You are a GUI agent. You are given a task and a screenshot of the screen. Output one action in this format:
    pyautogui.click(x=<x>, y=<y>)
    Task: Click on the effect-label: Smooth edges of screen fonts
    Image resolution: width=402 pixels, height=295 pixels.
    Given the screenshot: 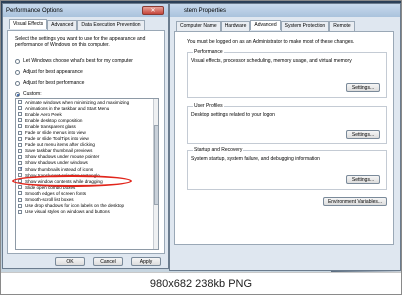 What is the action you would take?
    pyautogui.click(x=56, y=193)
    